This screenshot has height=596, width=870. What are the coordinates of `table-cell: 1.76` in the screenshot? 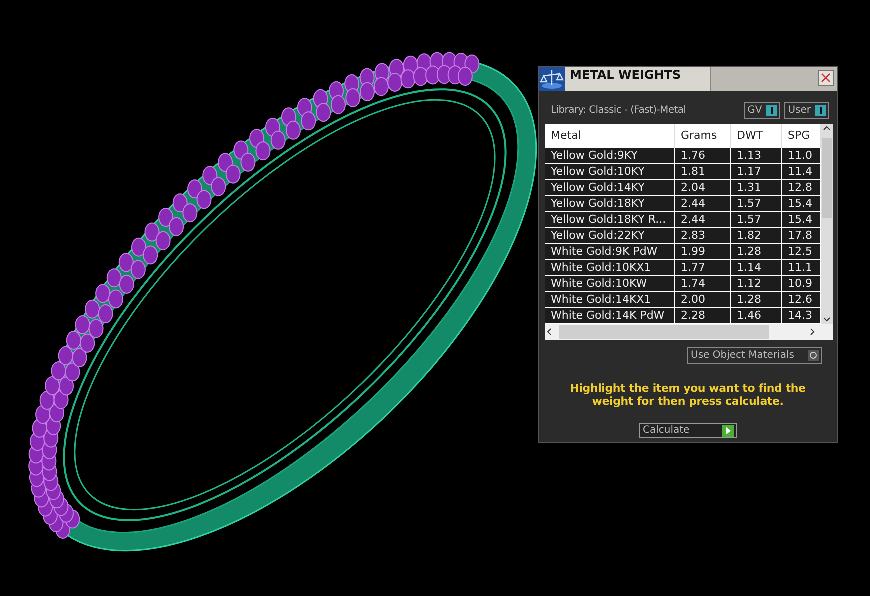 It's located at (703, 156).